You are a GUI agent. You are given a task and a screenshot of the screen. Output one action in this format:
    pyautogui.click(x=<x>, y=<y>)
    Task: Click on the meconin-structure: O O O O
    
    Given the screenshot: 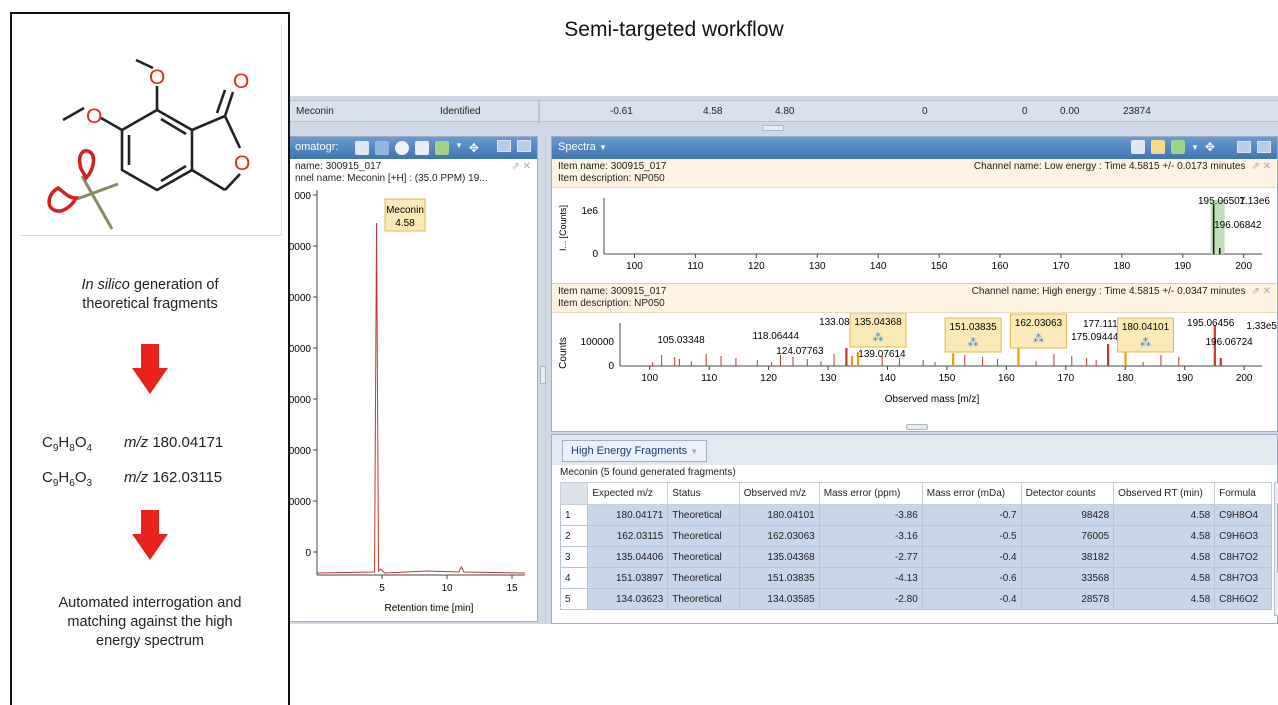 What is the action you would take?
    pyautogui.click(x=151, y=130)
    